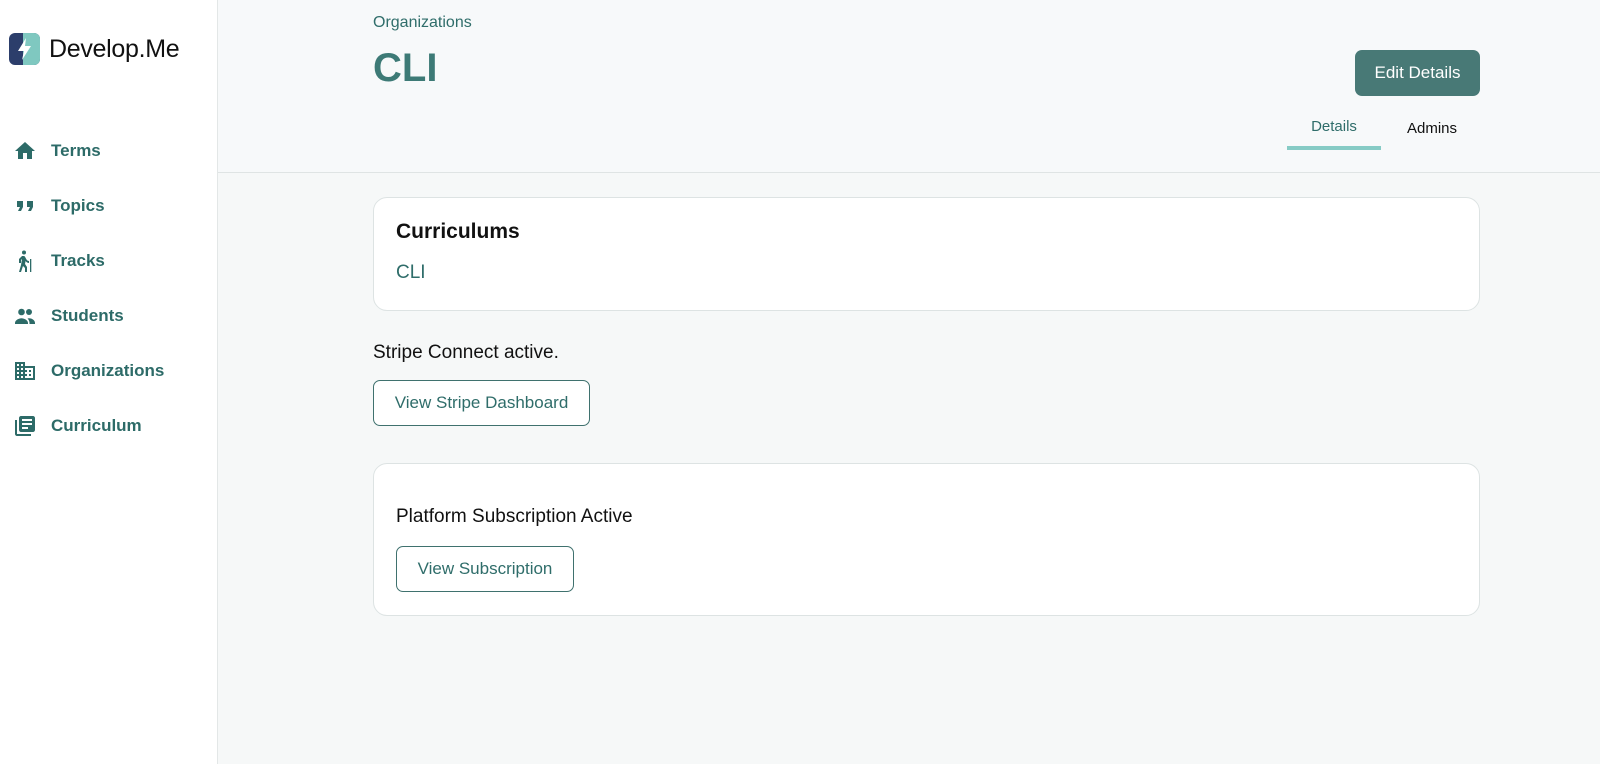  Describe the element at coordinates (76, 150) in the screenshot. I see `sidebar-item-label: Terms` at that location.